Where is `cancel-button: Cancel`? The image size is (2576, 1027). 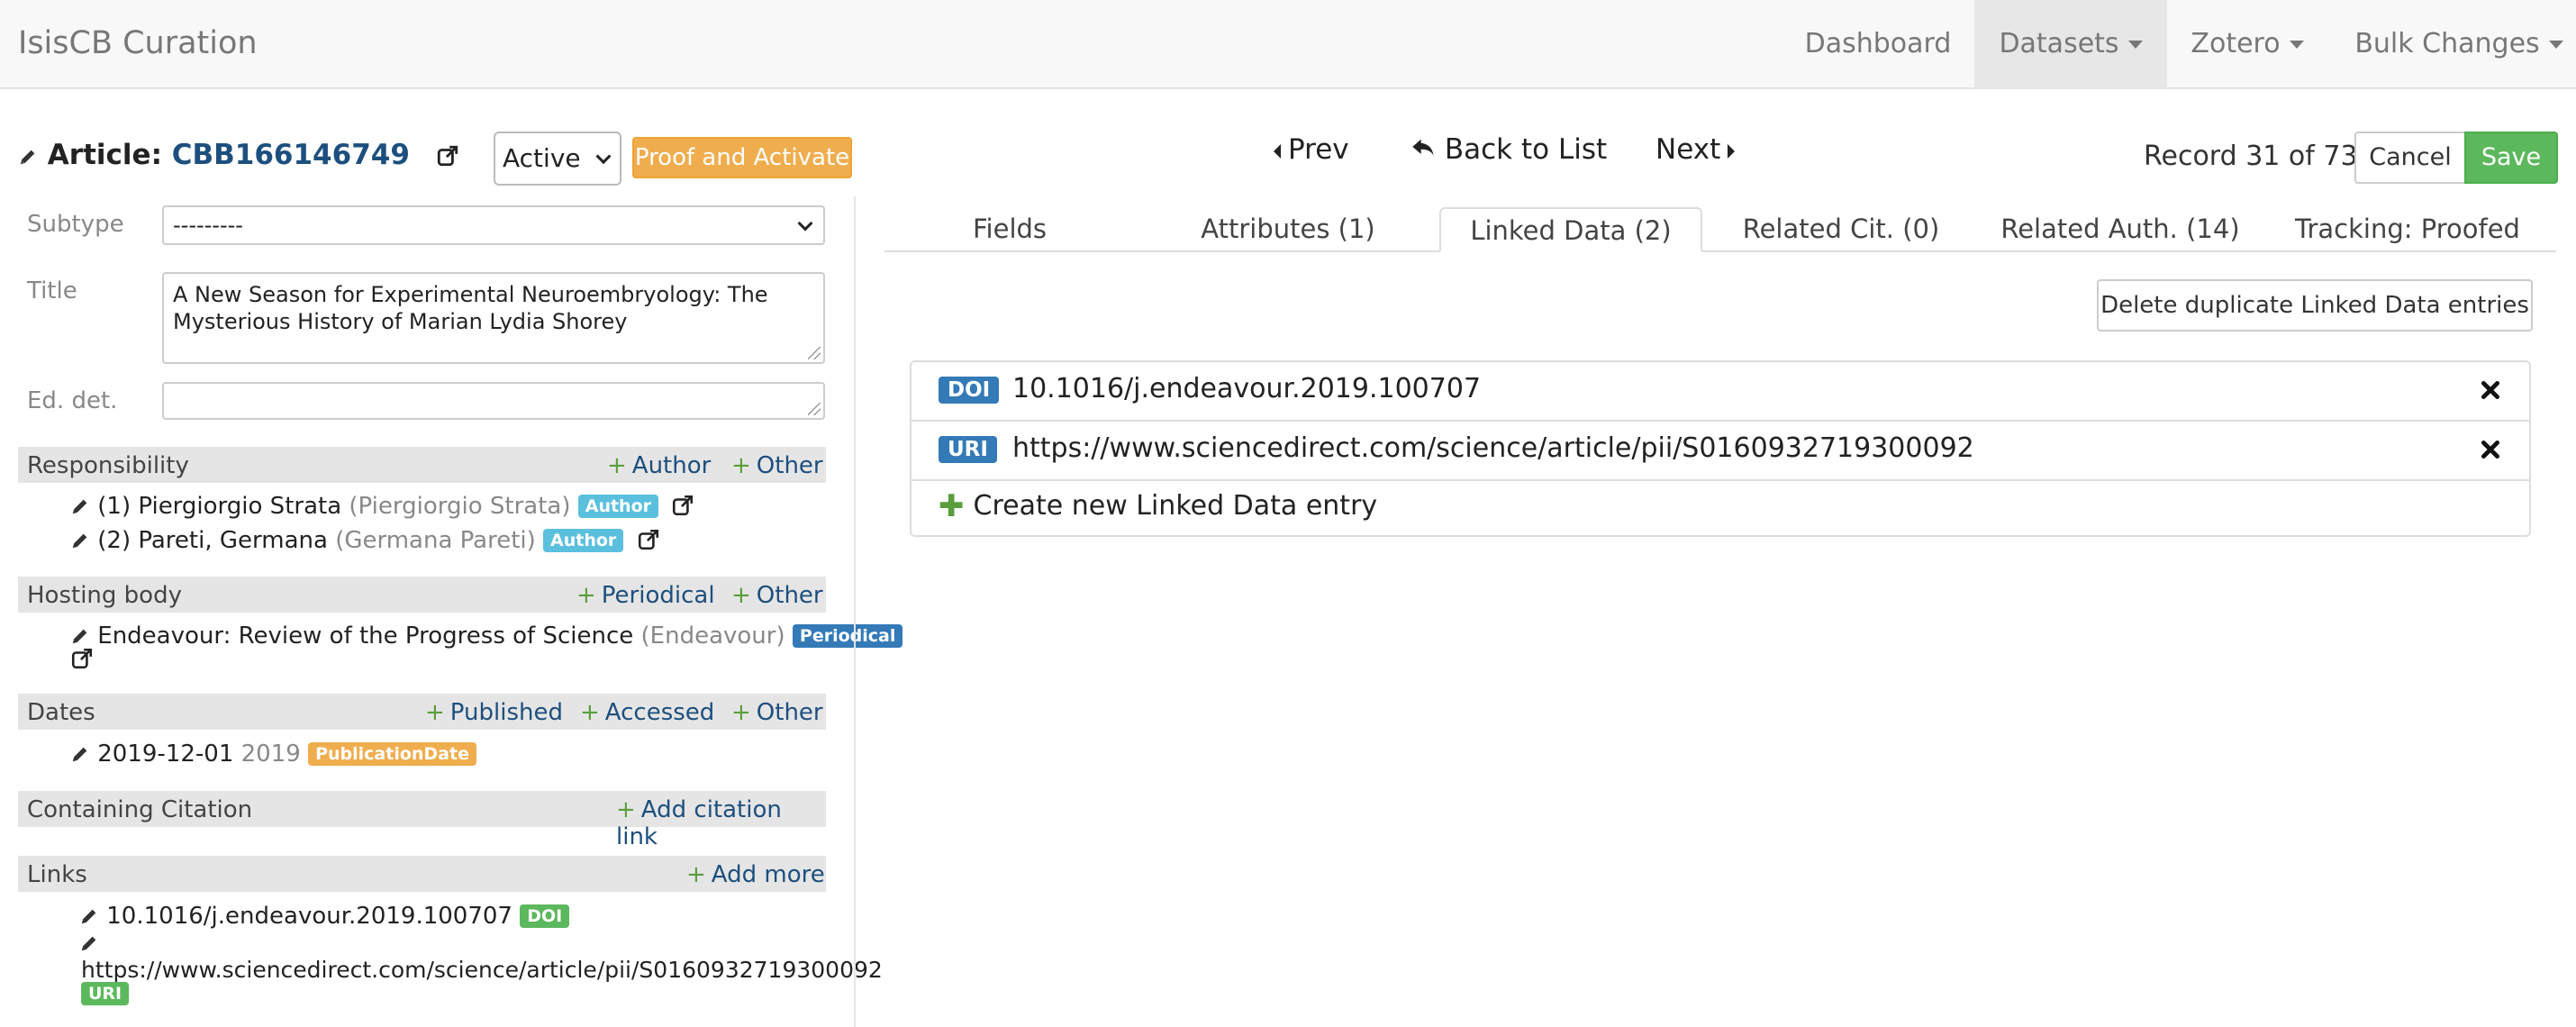 cancel-button: Cancel is located at coordinates (2410, 158).